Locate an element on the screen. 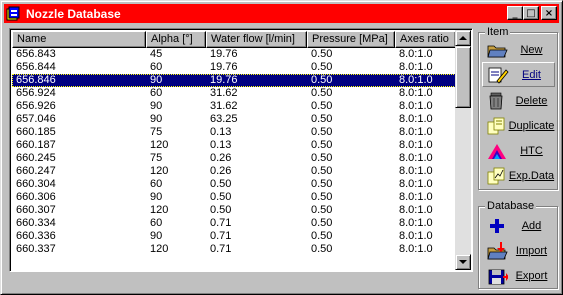 This screenshot has height=295, width=563. scroll-down-button is located at coordinates (463, 262).